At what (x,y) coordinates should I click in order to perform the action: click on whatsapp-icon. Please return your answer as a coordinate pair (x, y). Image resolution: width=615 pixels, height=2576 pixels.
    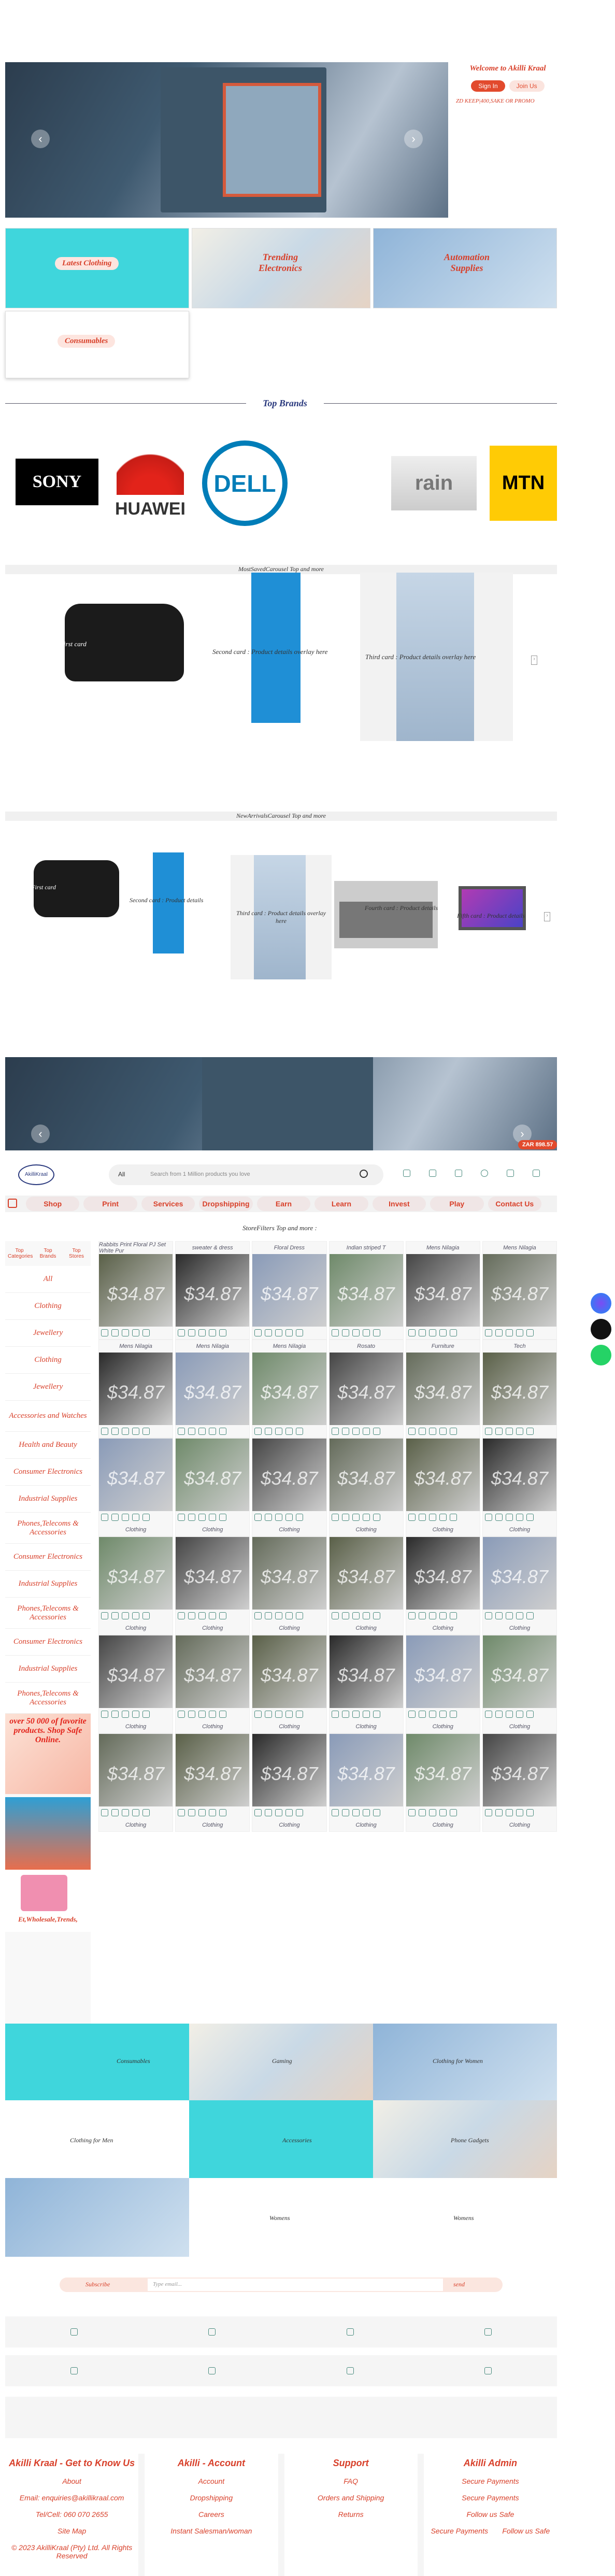
    Looking at the image, I should click on (601, 1355).